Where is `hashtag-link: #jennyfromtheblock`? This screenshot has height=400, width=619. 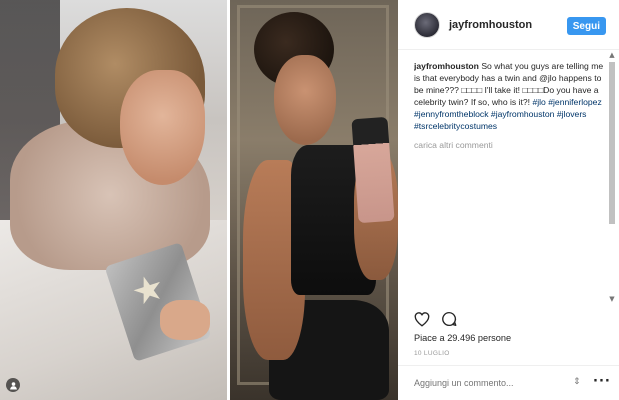 hashtag-link: #jennyfromtheblock is located at coordinates (451, 114).